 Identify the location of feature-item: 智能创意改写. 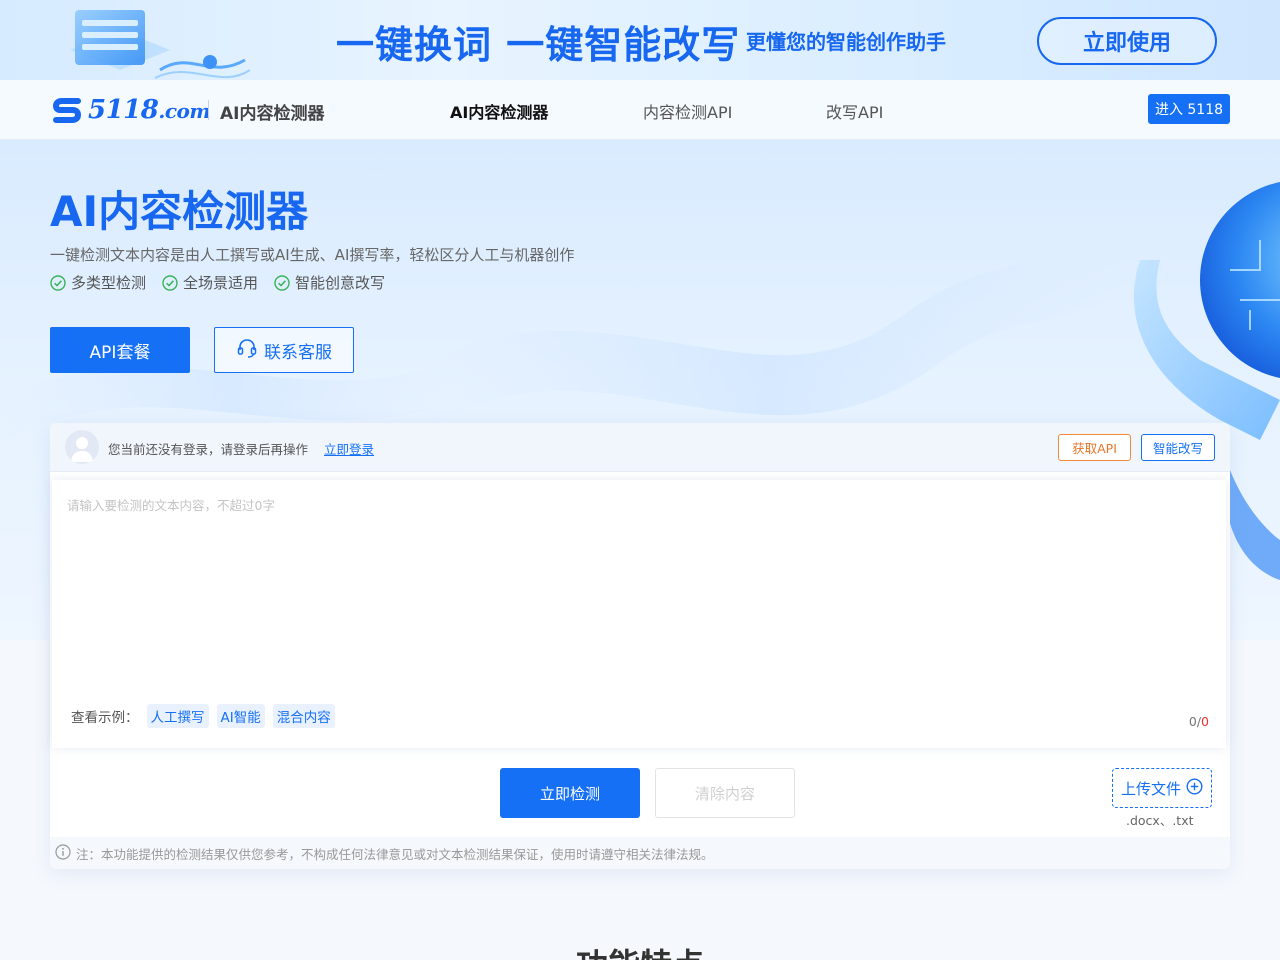
(329, 282).